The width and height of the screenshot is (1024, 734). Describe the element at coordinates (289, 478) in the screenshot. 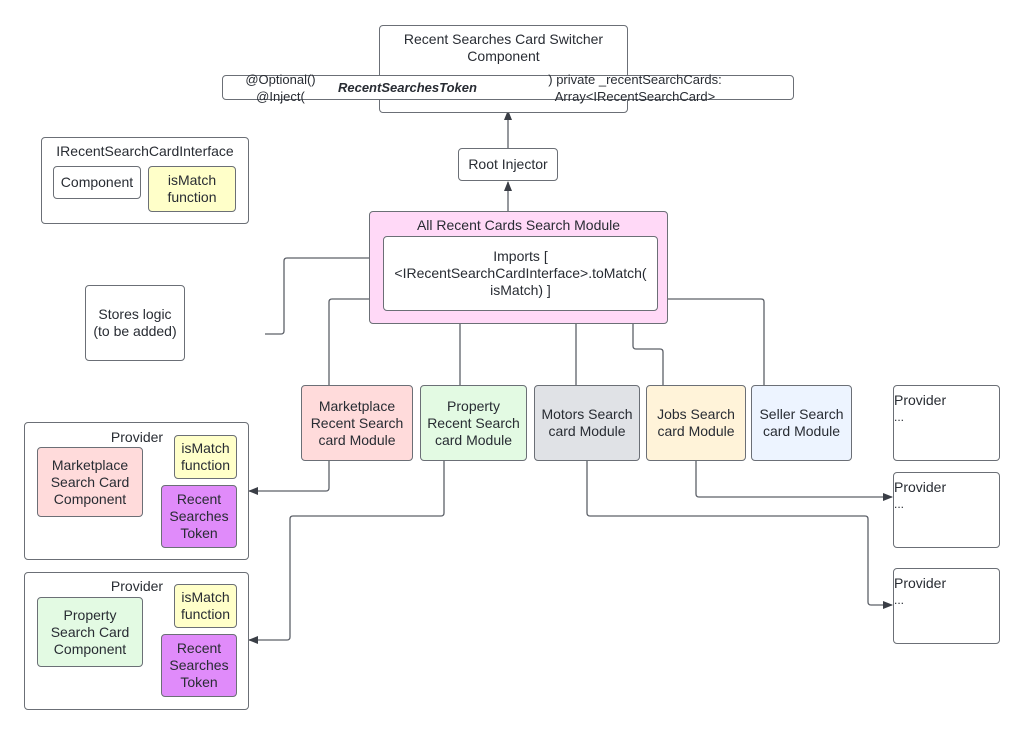

I see `edge-marketplace-to-provider` at that location.